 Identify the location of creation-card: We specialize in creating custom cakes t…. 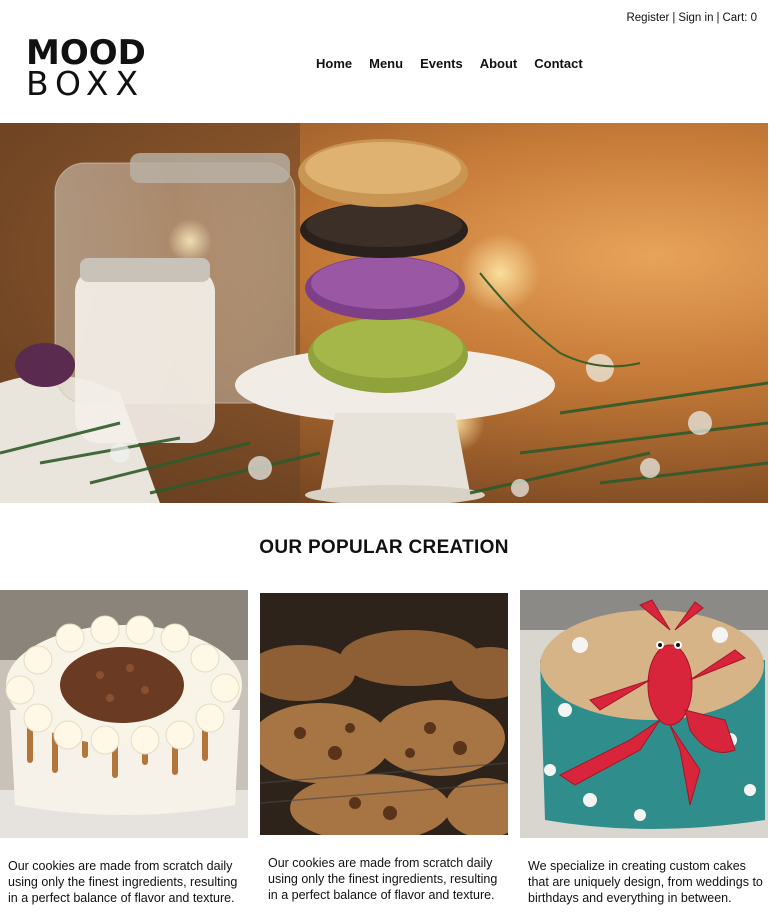
(644, 749).